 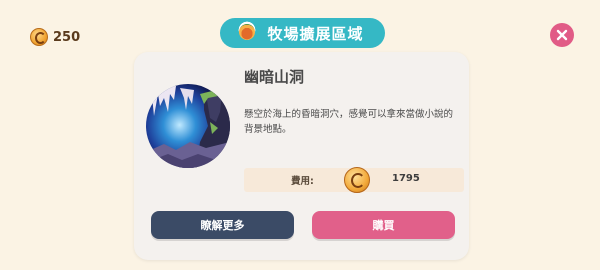 I want to click on currency-amount: 250, so click(x=67, y=37).